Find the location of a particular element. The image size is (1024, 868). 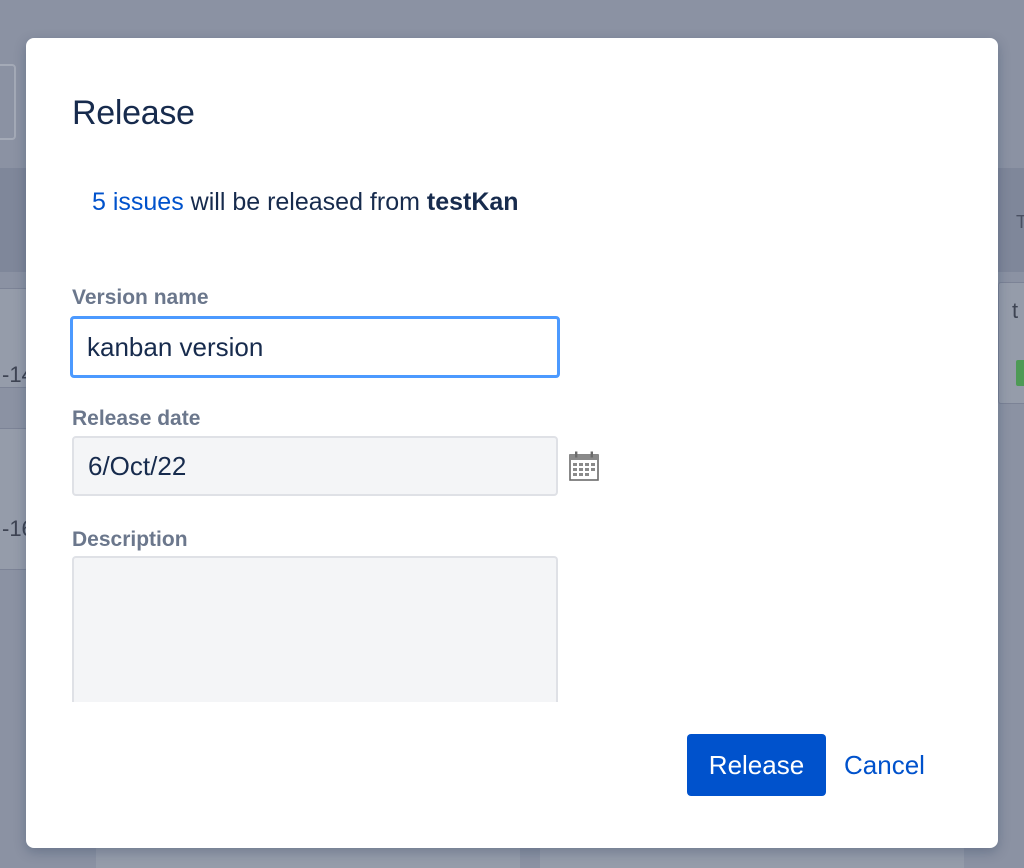

background-column-header: T is located at coordinates (1020, 222).